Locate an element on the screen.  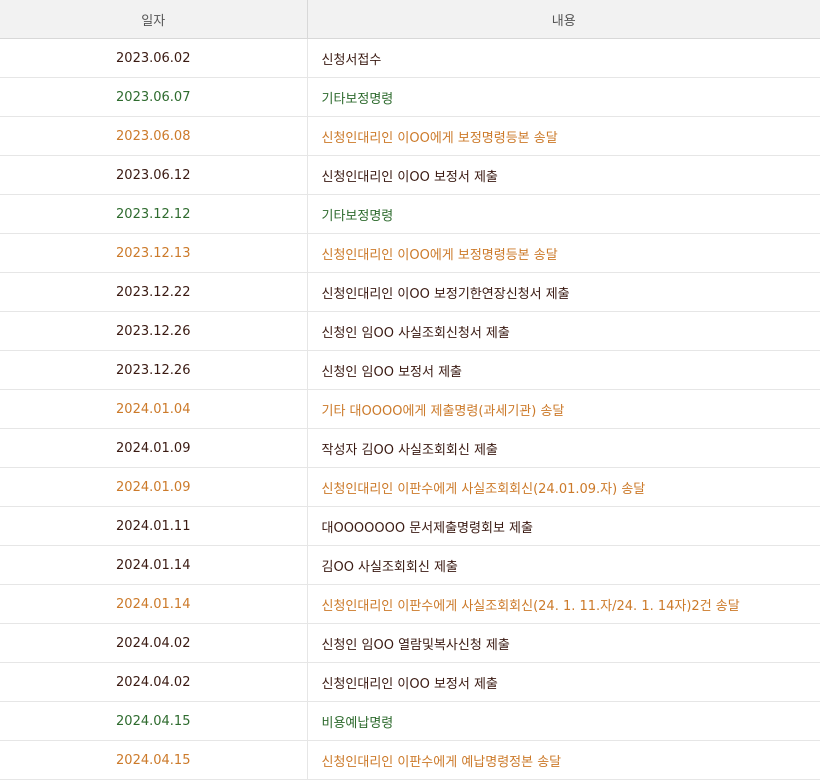
table-row: 2024.01.11 대OOOOOOO 문서제출명령회보 제출 is located at coordinates (410, 526).